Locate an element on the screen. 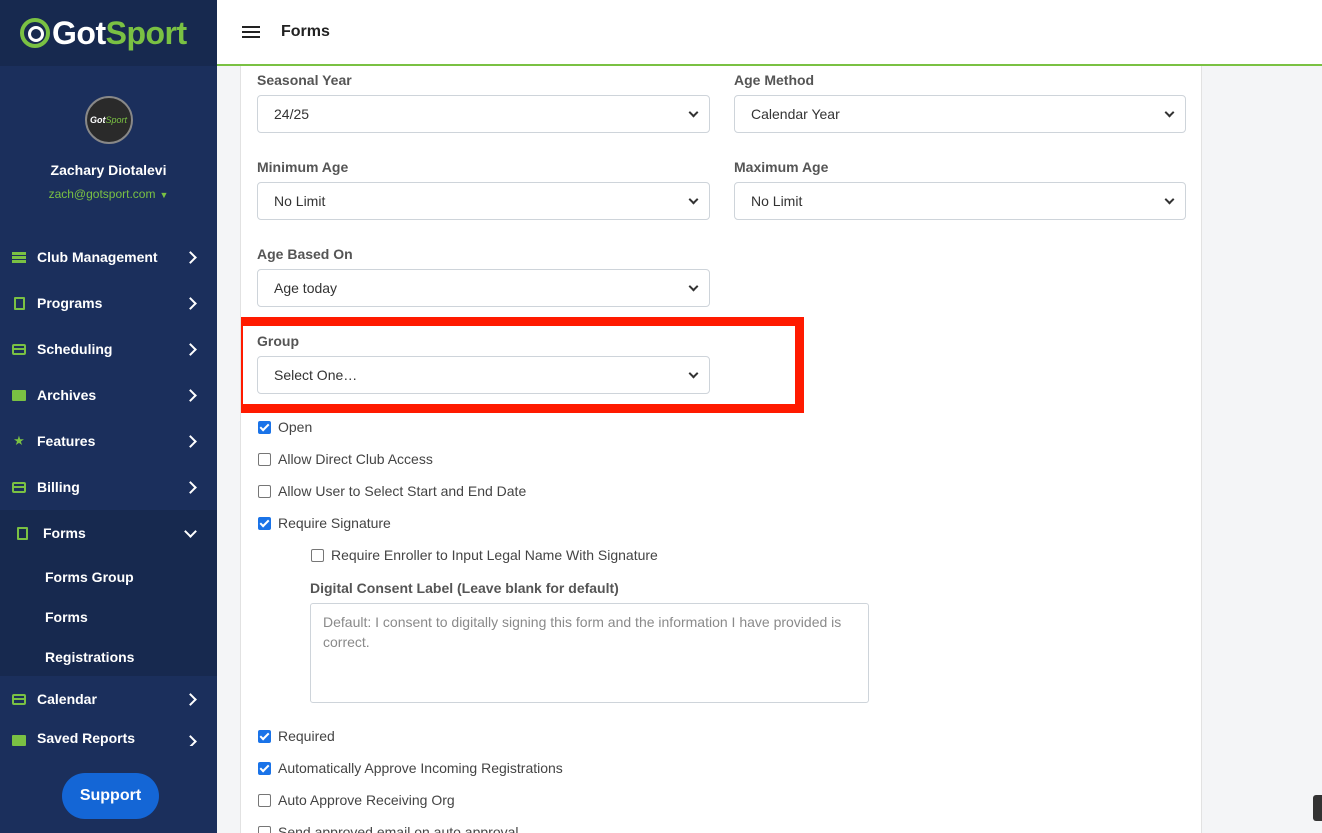 Image resolution: width=1322 pixels, height=833 pixels. age-method-label: Age Method is located at coordinates (774, 80).